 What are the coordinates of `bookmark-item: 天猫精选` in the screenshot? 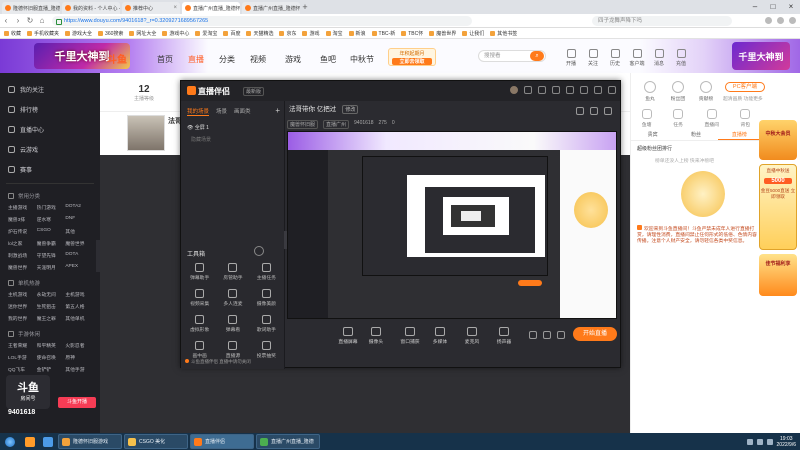 It's located at (259, 33).